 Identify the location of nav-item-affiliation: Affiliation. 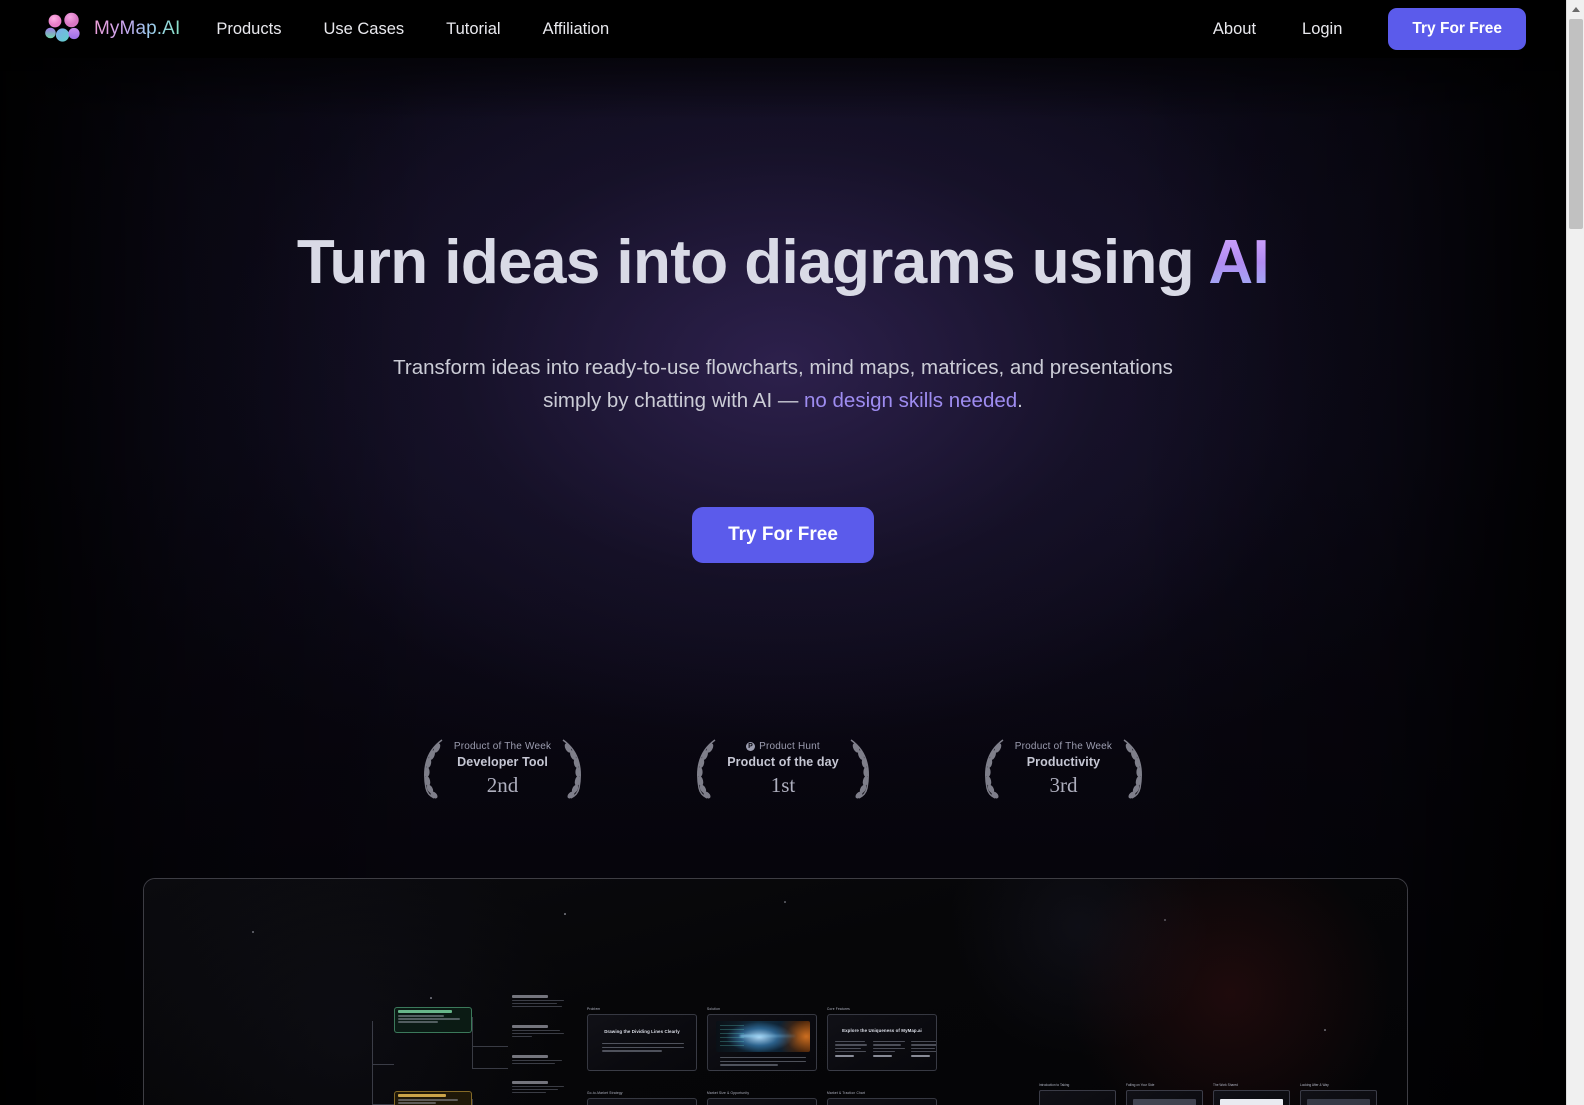
(576, 29).